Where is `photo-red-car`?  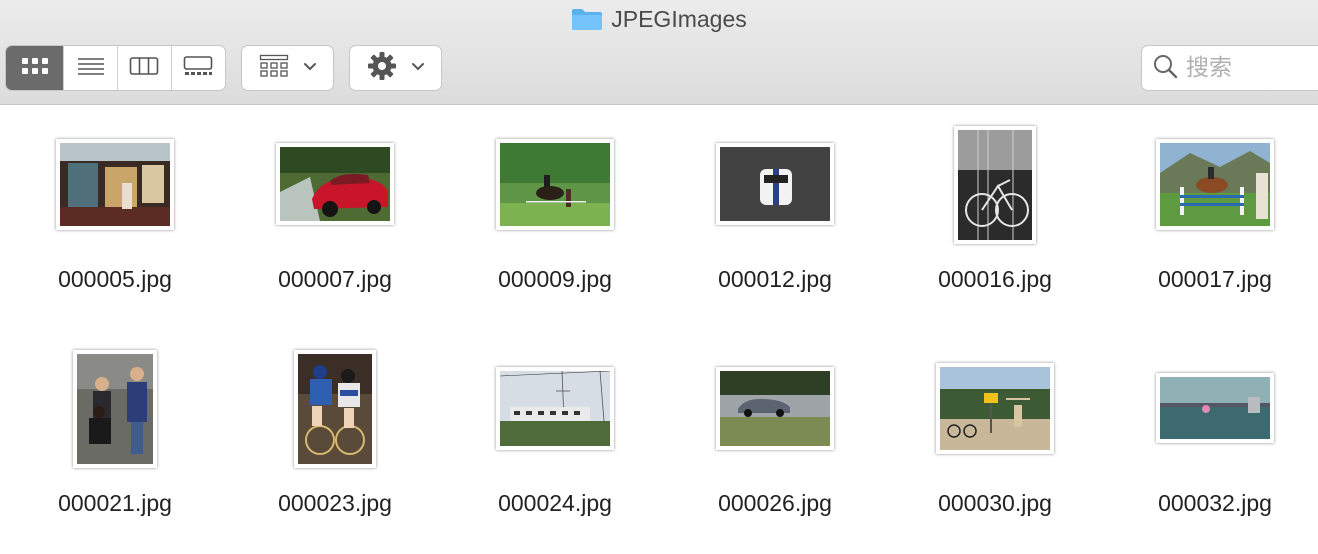
photo-red-car is located at coordinates (335, 184).